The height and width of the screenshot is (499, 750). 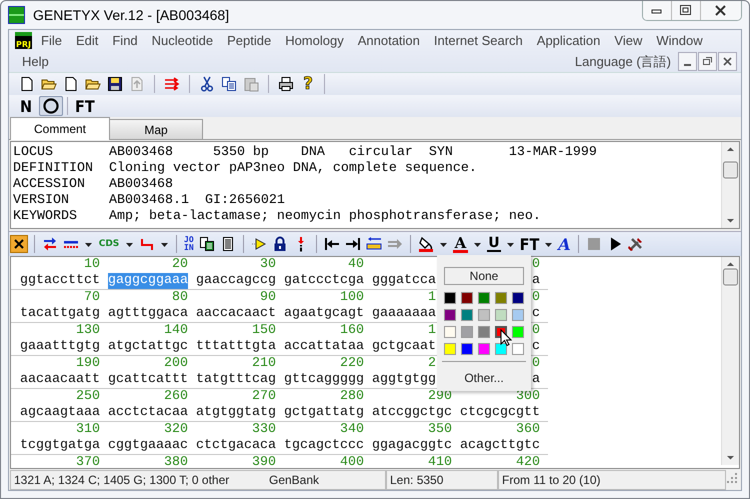 What do you see at coordinates (324, 413) in the screenshot?
I see `sequence-block: gctgattatg` at bounding box center [324, 413].